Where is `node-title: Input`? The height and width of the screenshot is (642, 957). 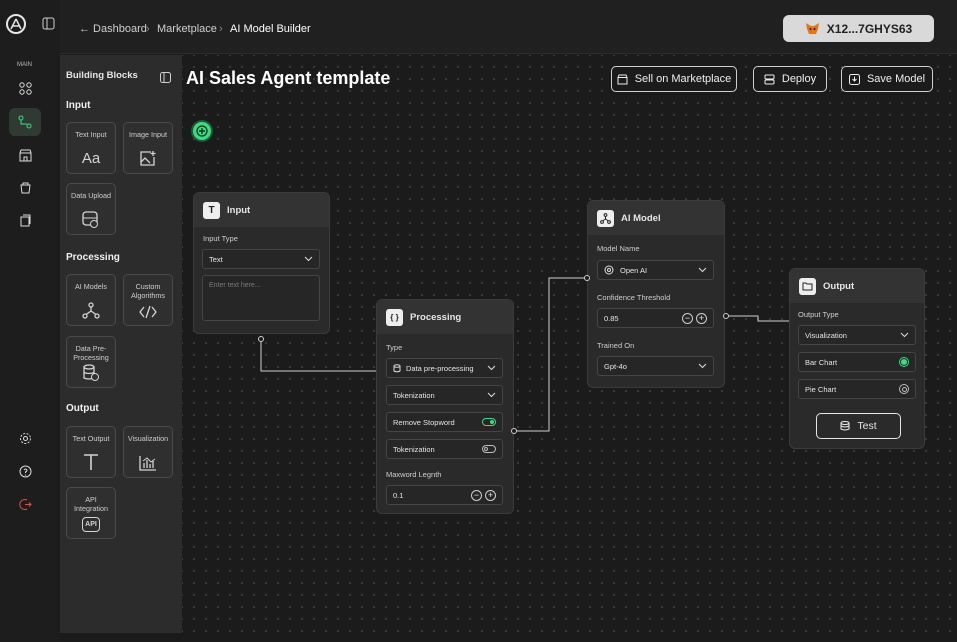
node-title: Input is located at coordinates (239, 210).